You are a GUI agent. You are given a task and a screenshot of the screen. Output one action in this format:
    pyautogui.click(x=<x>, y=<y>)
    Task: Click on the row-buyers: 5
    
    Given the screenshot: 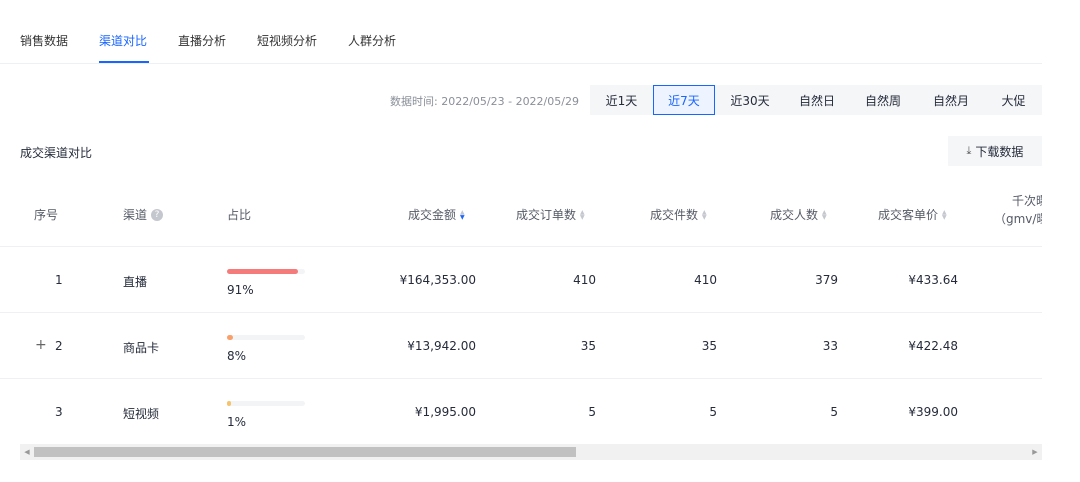 What is the action you would take?
    pyautogui.click(x=834, y=412)
    